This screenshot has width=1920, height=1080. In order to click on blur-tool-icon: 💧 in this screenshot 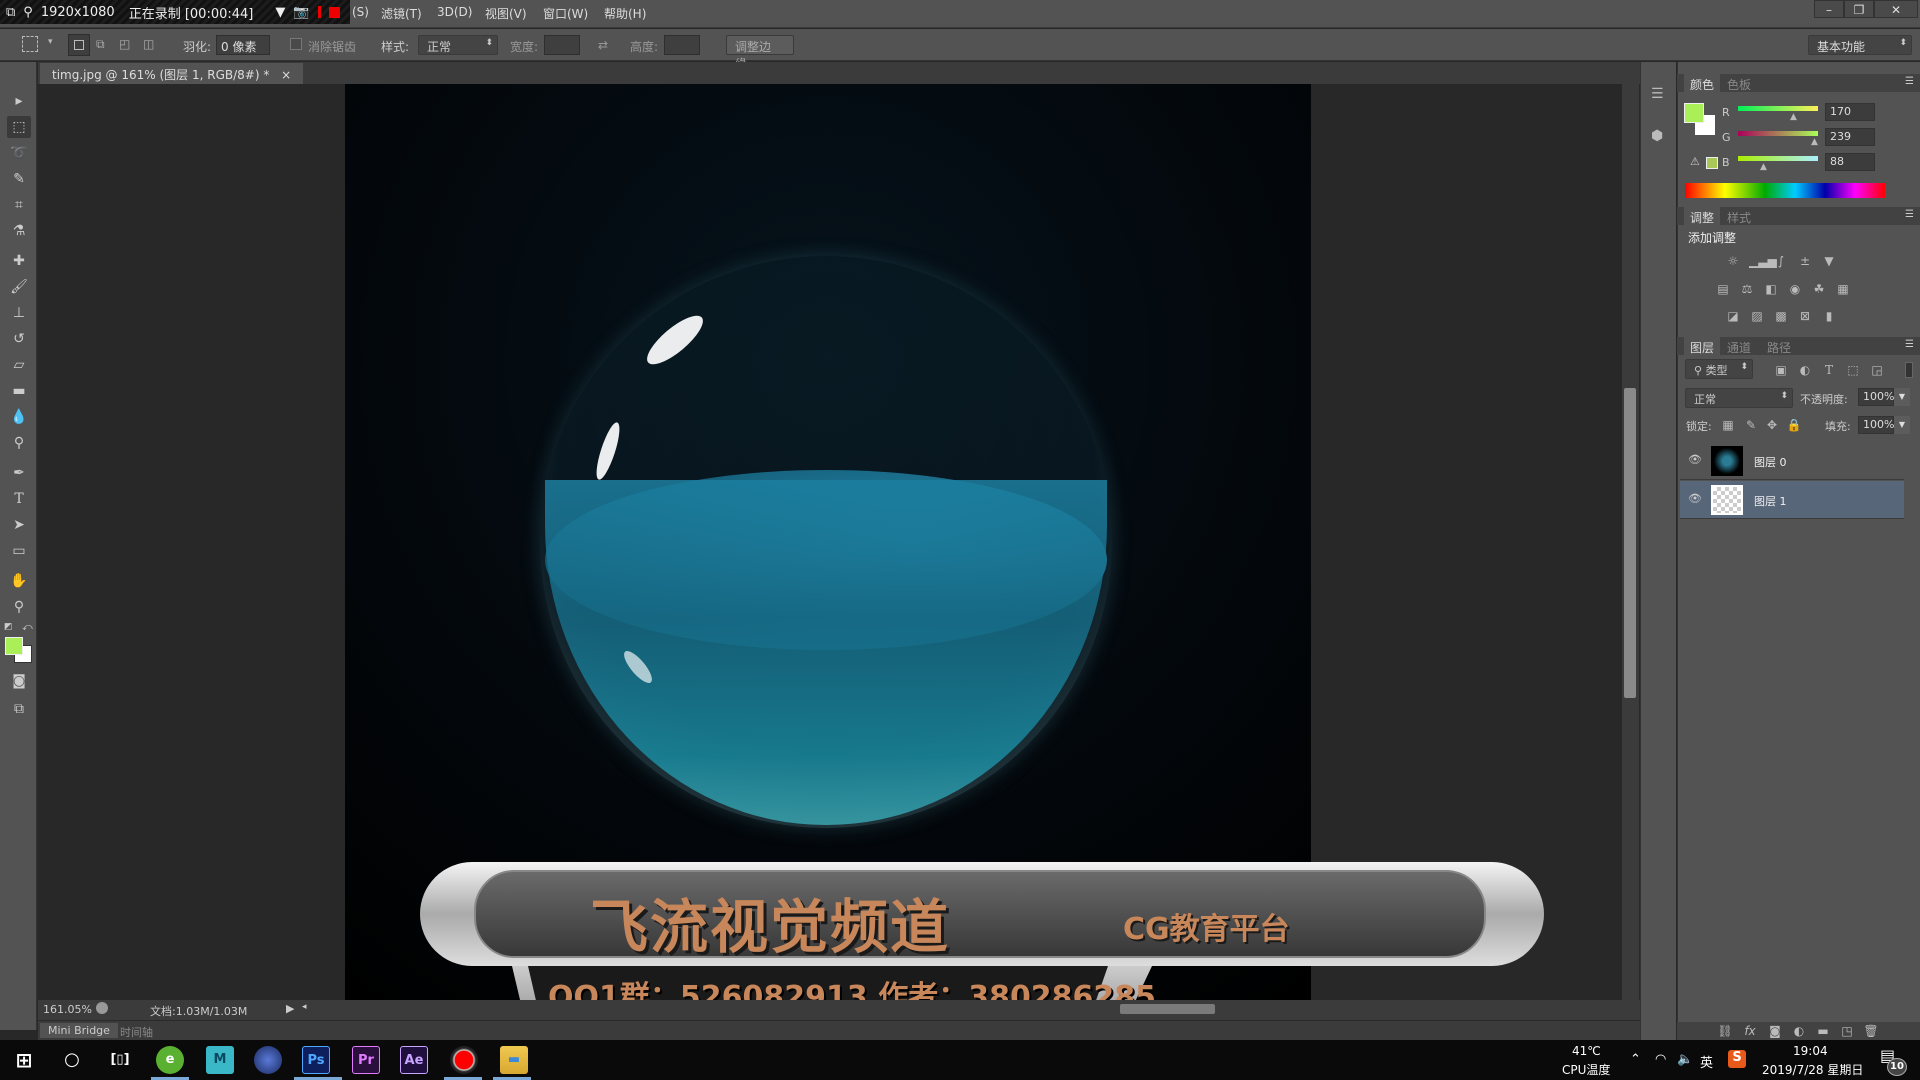, I will do `click(19, 417)`.